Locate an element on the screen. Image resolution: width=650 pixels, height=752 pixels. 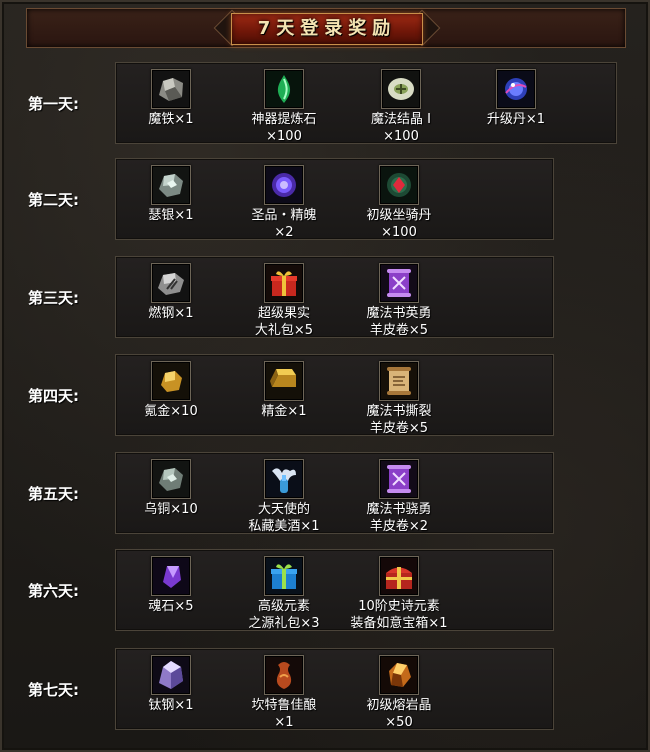
reward-item-label: 魔法书英勇 羊皮卷×5 is located at coordinates (399, 322).